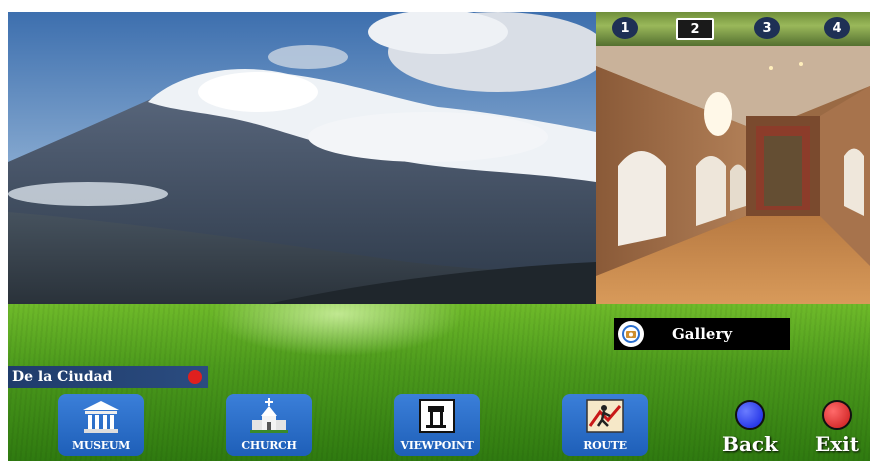  What do you see at coordinates (837, 415) in the screenshot?
I see `exit-ball-icon` at bounding box center [837, 415].